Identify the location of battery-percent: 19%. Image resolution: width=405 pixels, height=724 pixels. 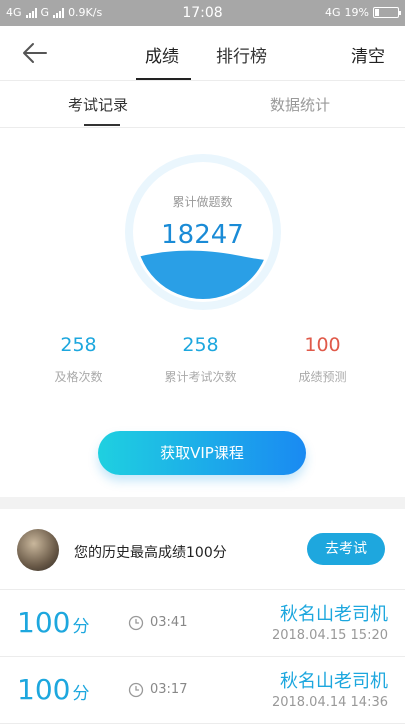
(356, 12).